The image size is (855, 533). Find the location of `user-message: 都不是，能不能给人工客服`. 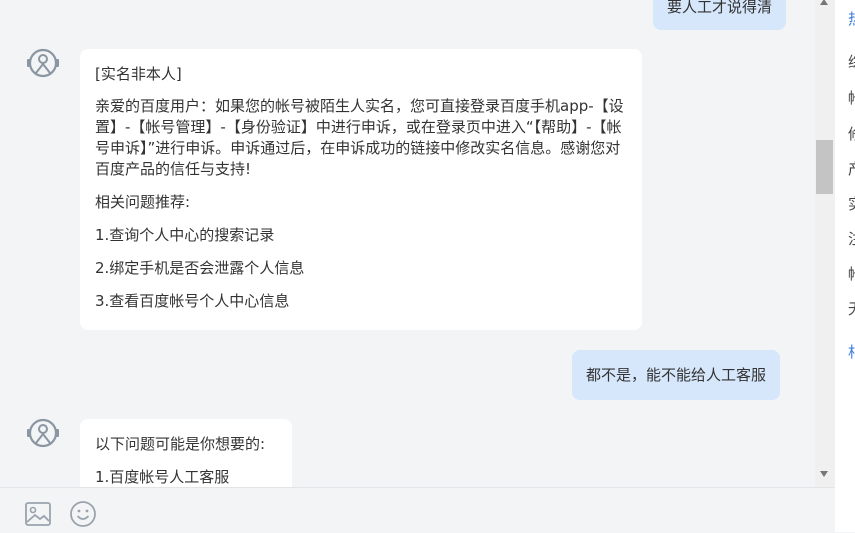

user-message: 都不是，能不能给人工客服 is located at coordinates (676, 375).